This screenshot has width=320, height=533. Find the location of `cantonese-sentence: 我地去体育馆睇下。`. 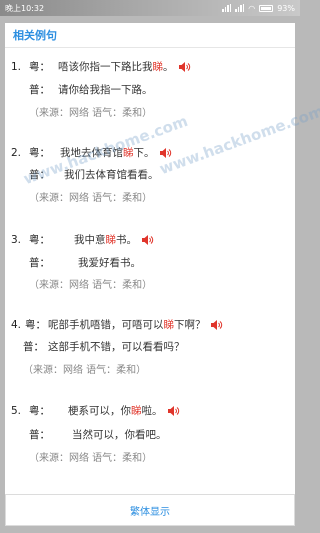

cantonese-sentence: 我地去体育馆睇下。 is located at coordinates (107, 153).